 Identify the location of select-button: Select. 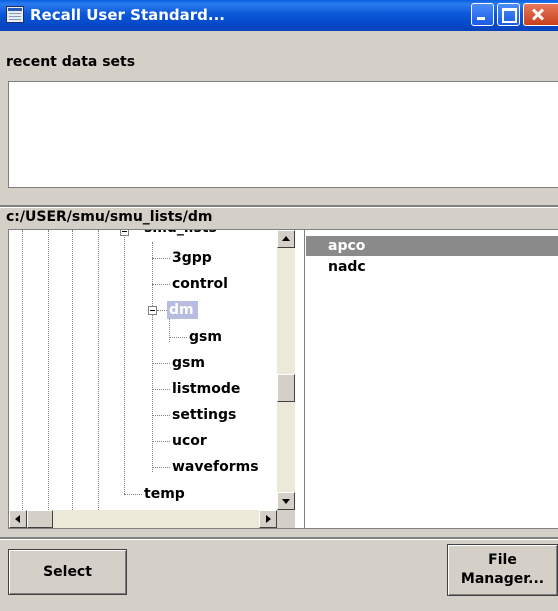
(67, 572).